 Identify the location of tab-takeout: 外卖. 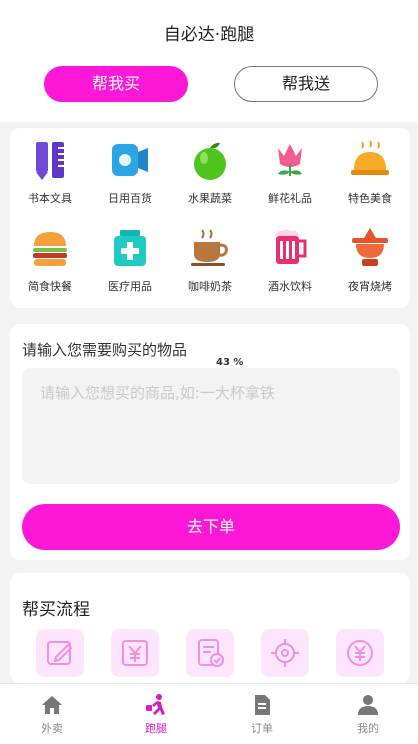
(52, 714).